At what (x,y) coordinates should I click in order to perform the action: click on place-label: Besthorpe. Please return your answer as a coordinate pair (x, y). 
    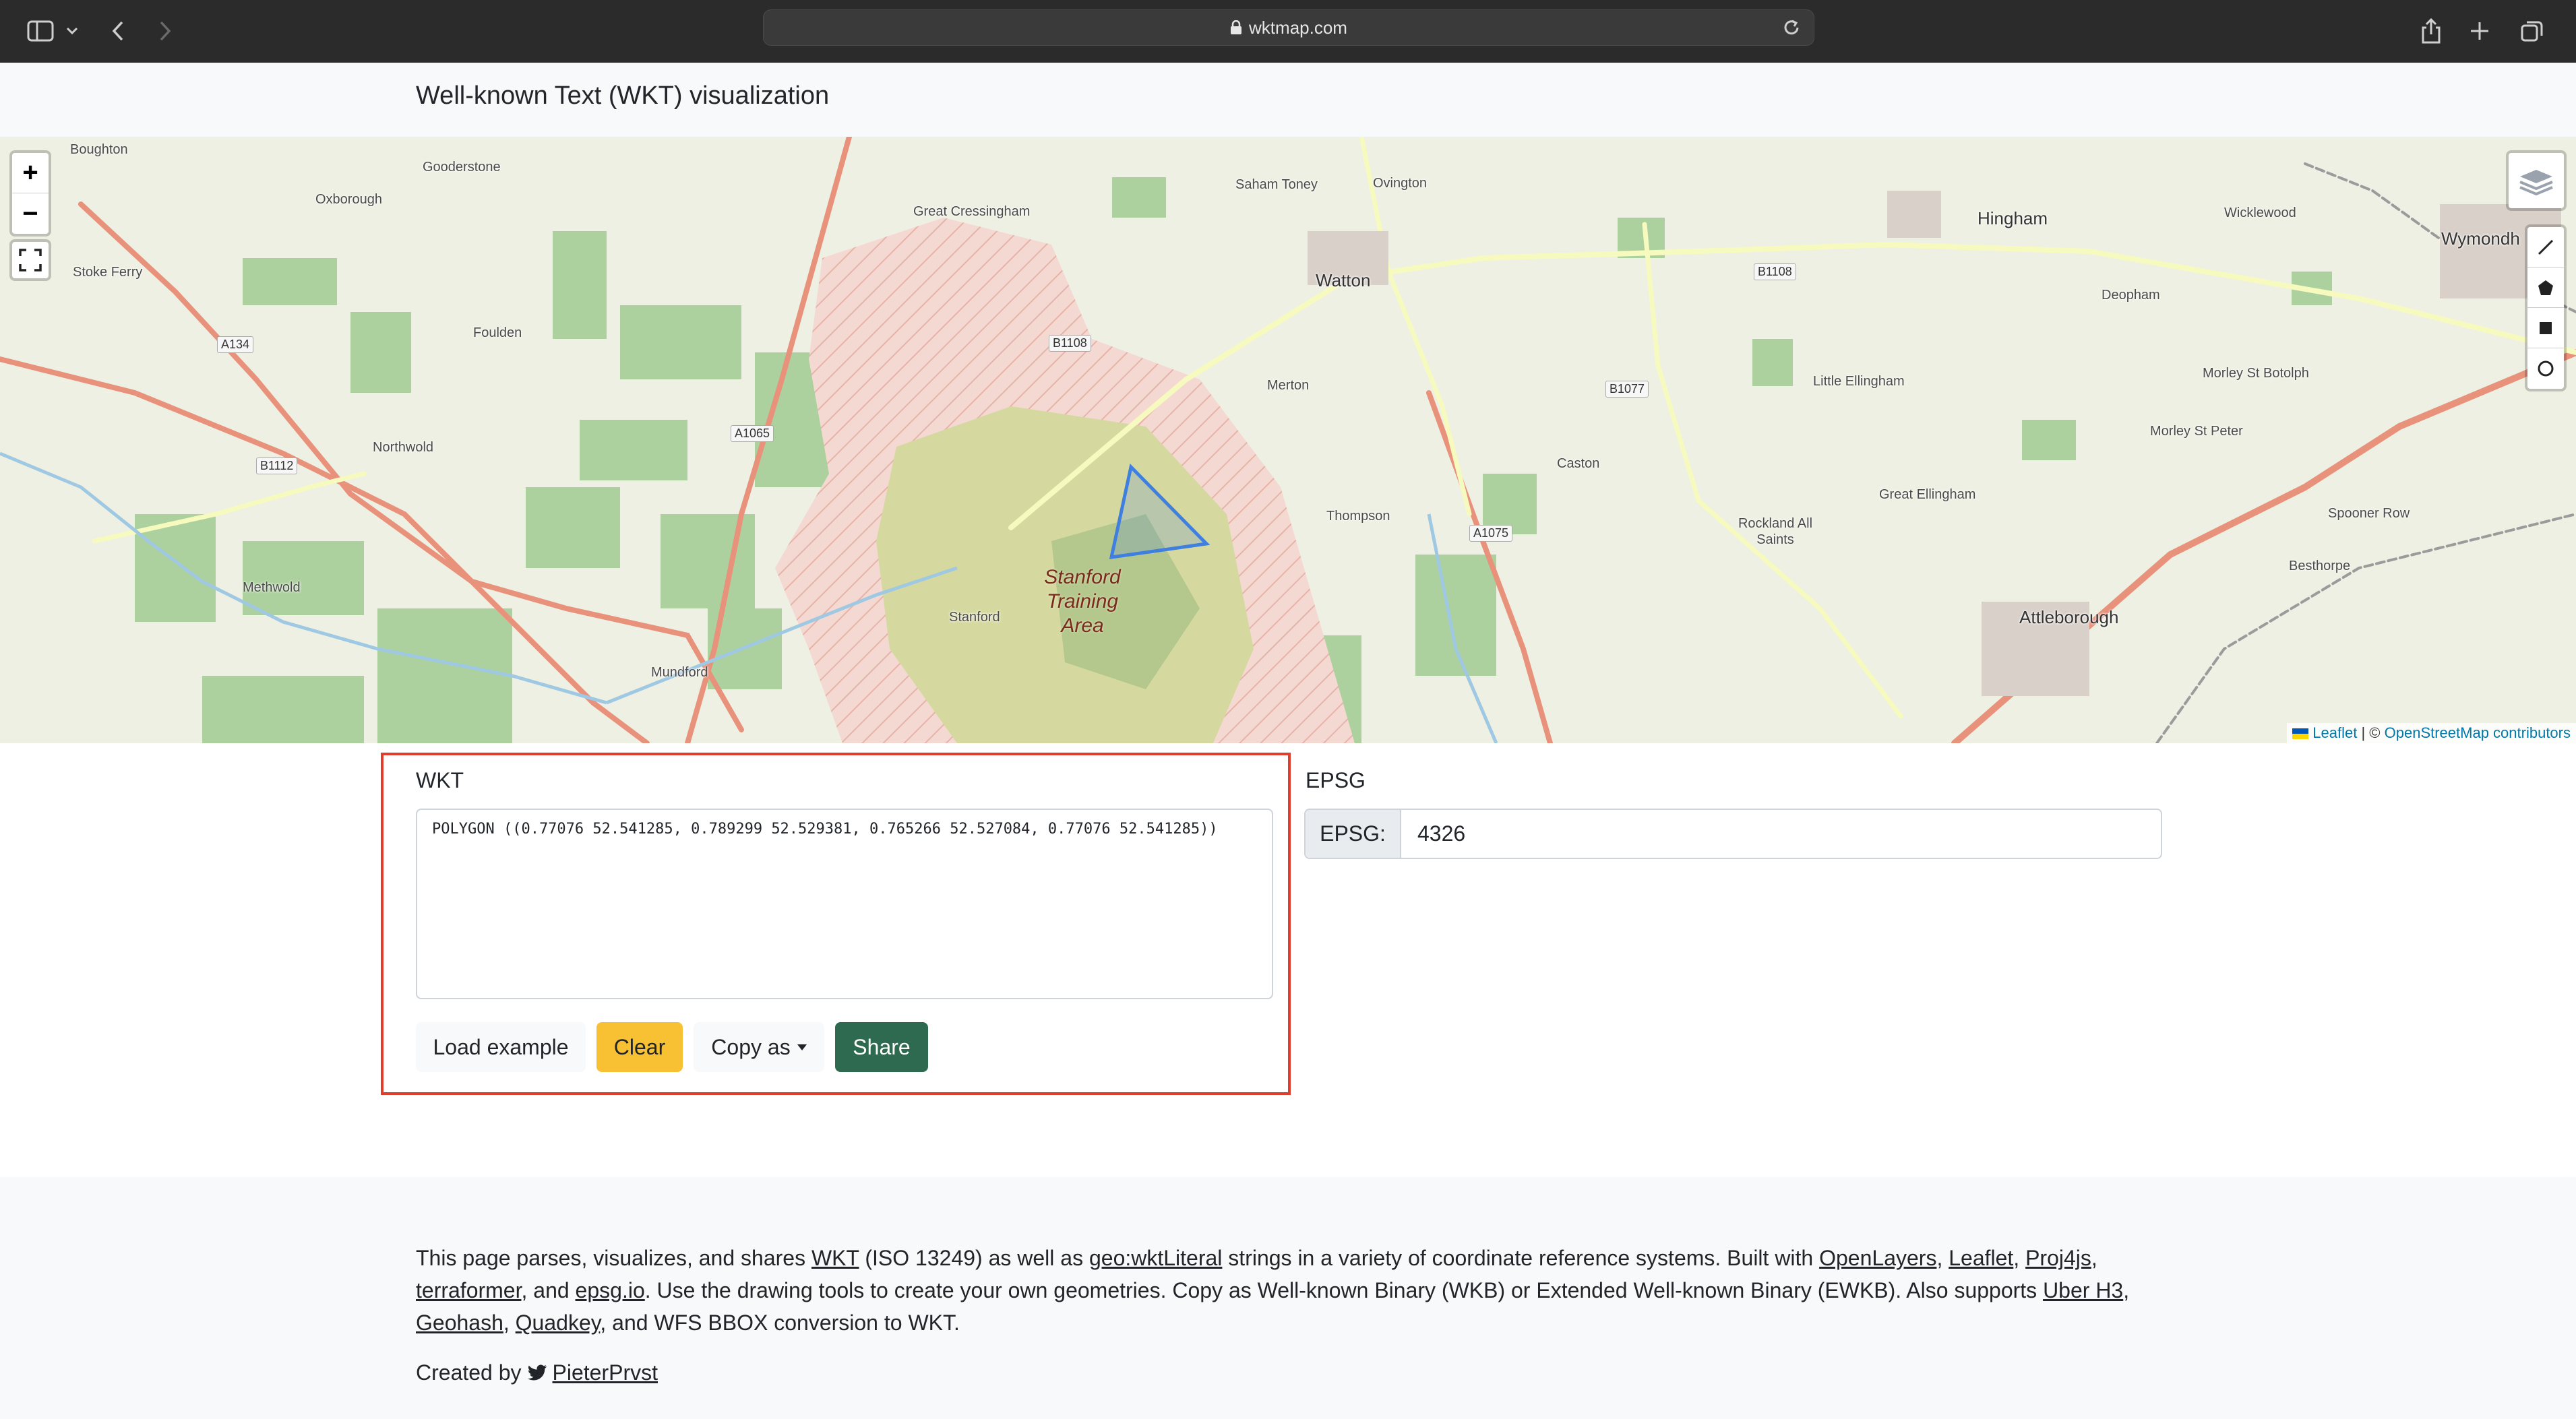
    Looking at the image, I should click on (2320, 566).